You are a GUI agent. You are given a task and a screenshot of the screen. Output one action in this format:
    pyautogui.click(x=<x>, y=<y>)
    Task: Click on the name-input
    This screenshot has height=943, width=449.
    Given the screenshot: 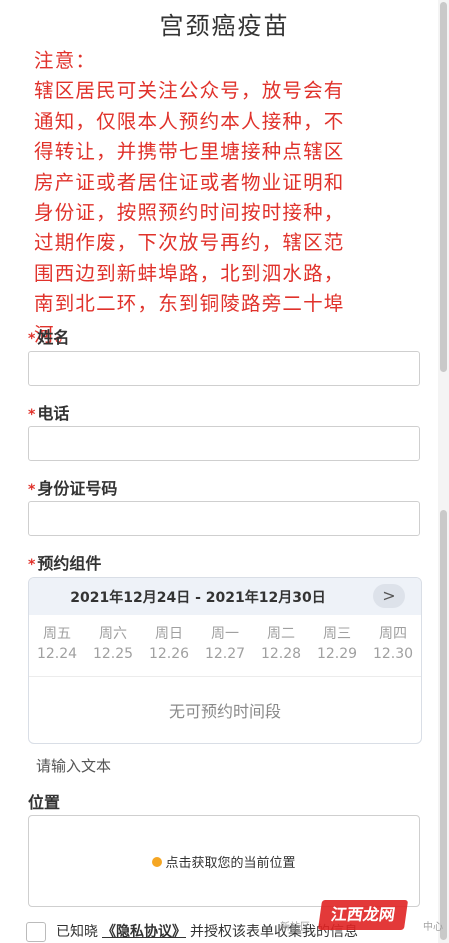 What is the action you would take?
    pyautogui.click(x=224, y=368)
    